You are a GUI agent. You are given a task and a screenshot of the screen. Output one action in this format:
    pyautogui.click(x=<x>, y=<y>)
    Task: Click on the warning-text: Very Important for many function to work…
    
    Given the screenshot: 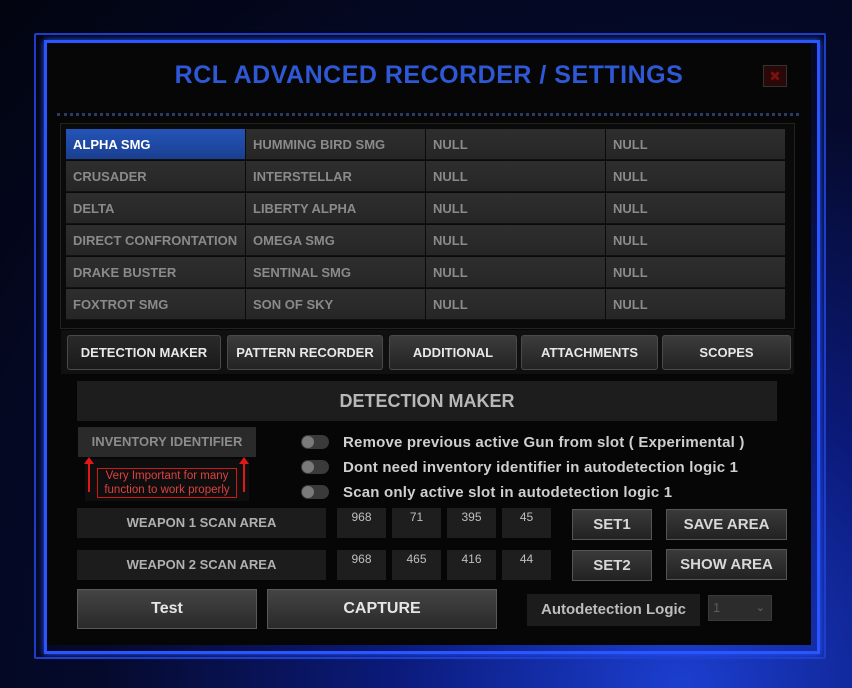 What is the action you would take?
    pyautogui.click(x=167, y=483)
    